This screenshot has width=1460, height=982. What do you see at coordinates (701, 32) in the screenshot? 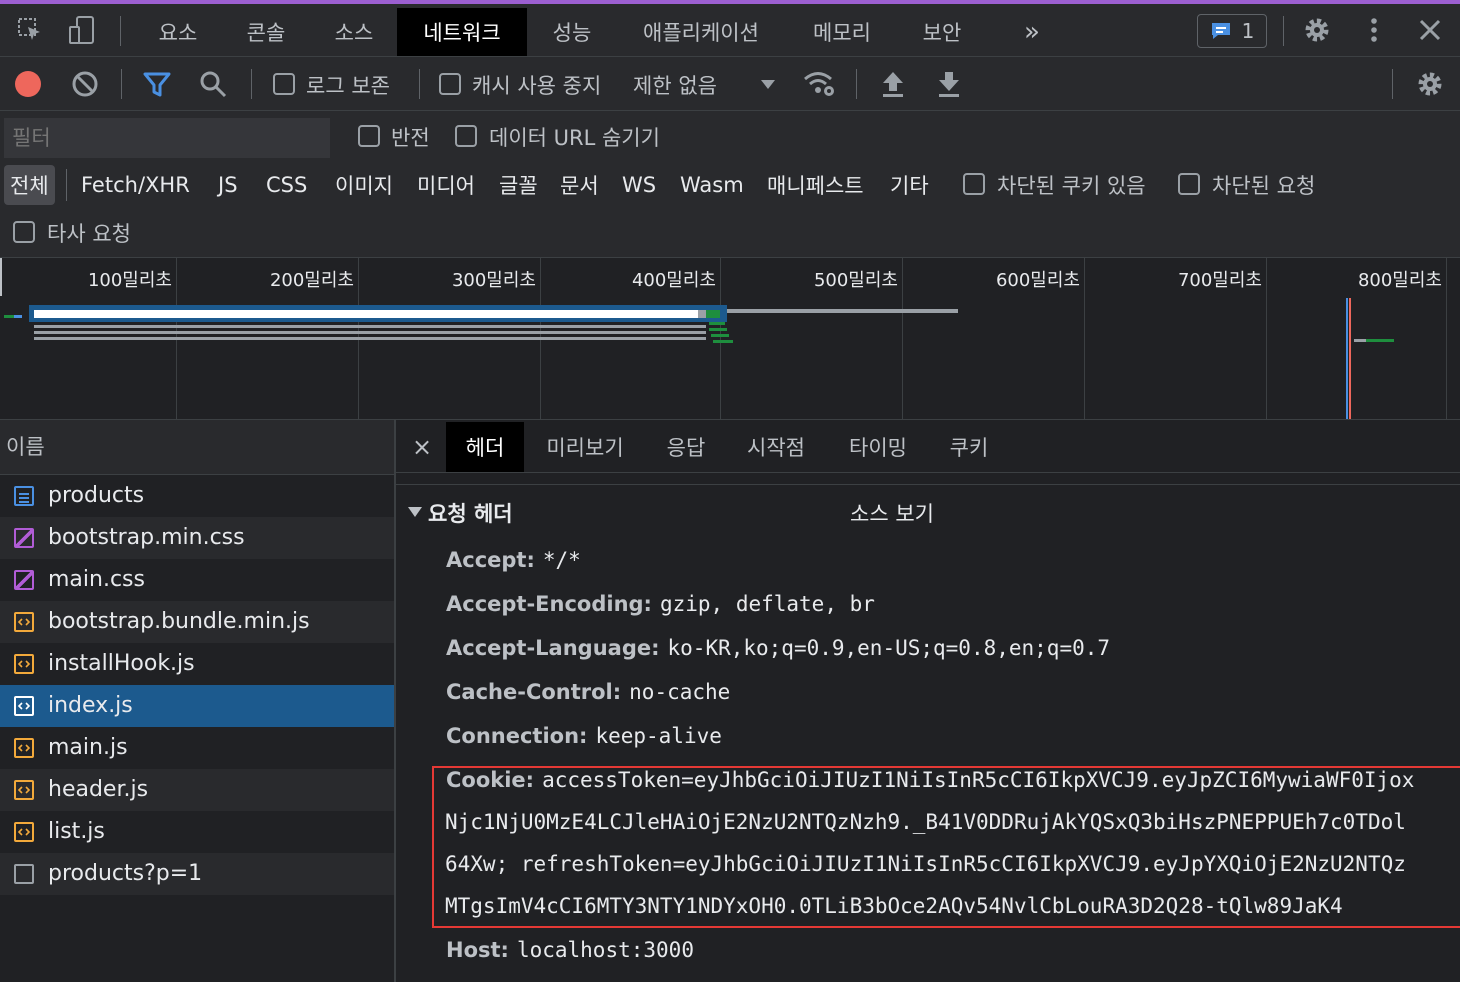
I see `tab-application: 애플리케이션` at bounding box center [701, 32].